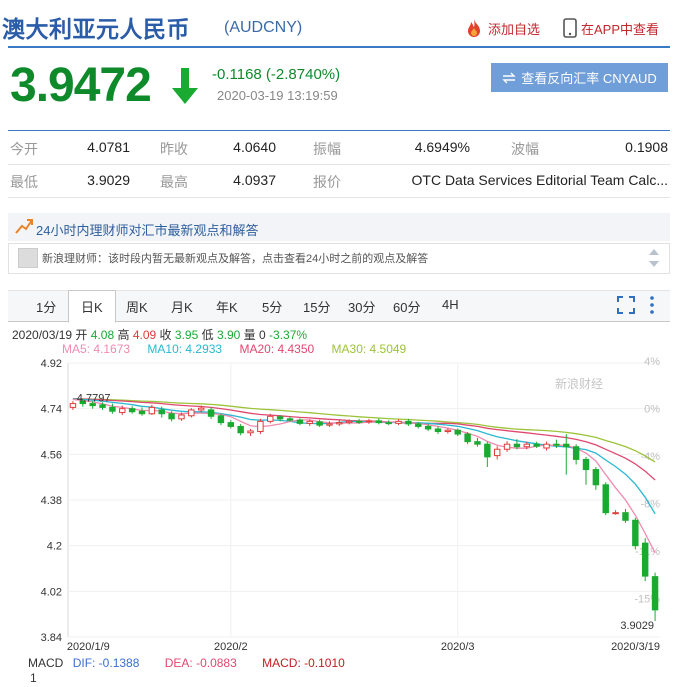 Image resolution: width=676 pixels, height=687 pixels. Describe the element at coordinates (24, 182) in the screenshot. I see `label-low: 最低` at that location.